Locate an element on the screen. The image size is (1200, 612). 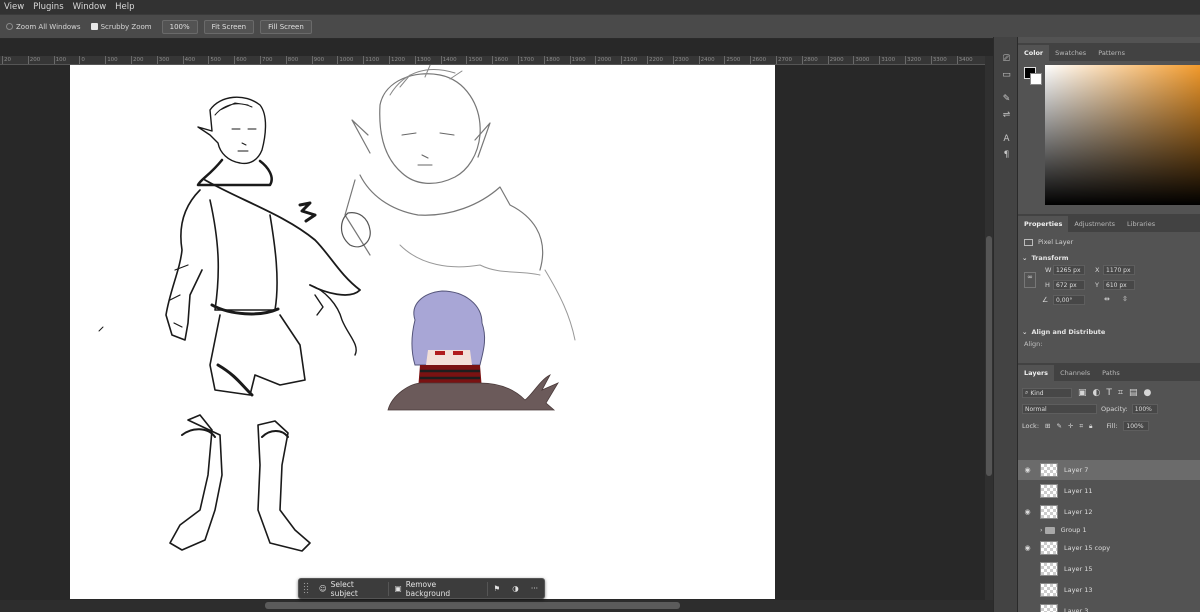
shape-filter-icon: ⌗ is located at coordinates (1120, 393).